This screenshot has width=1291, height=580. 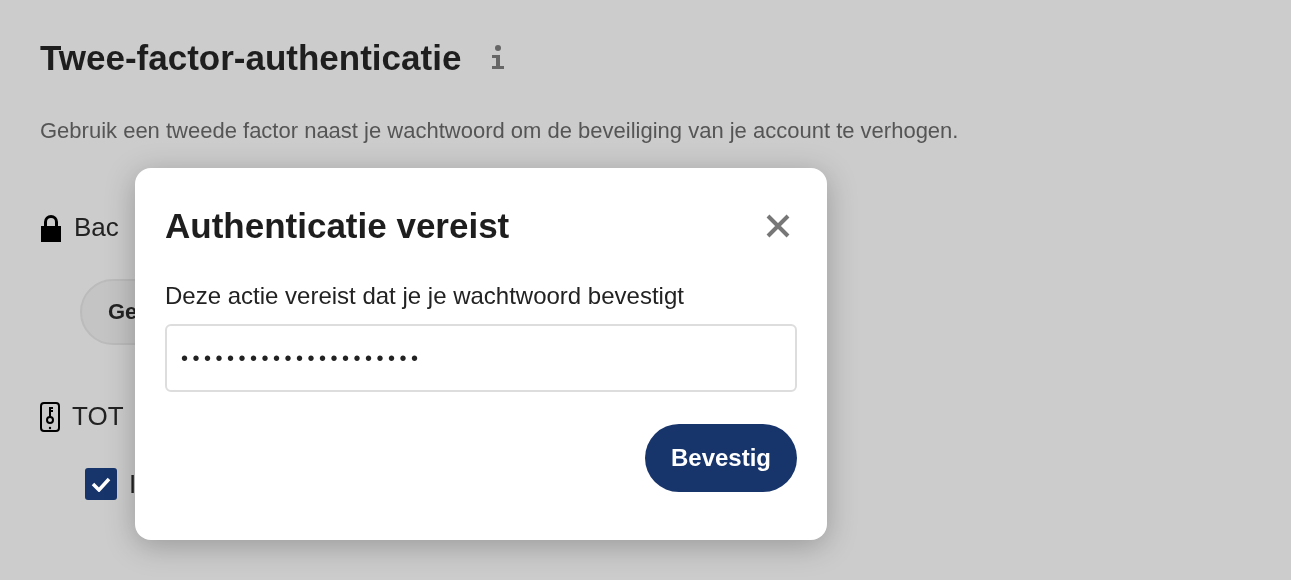 I want to click on section-heading: TOT, so click(x=98, y=416).